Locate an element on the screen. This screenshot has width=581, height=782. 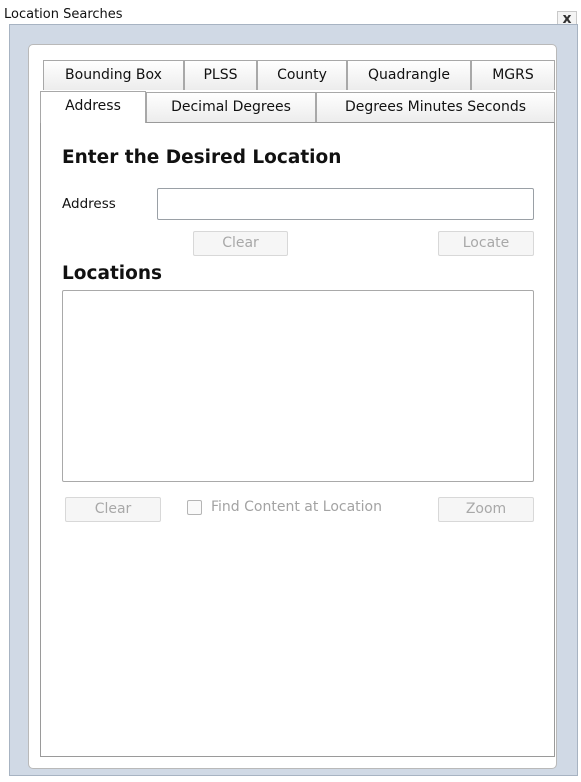
window-titlebar: Location Searches x is located at coordinates (290, 14).